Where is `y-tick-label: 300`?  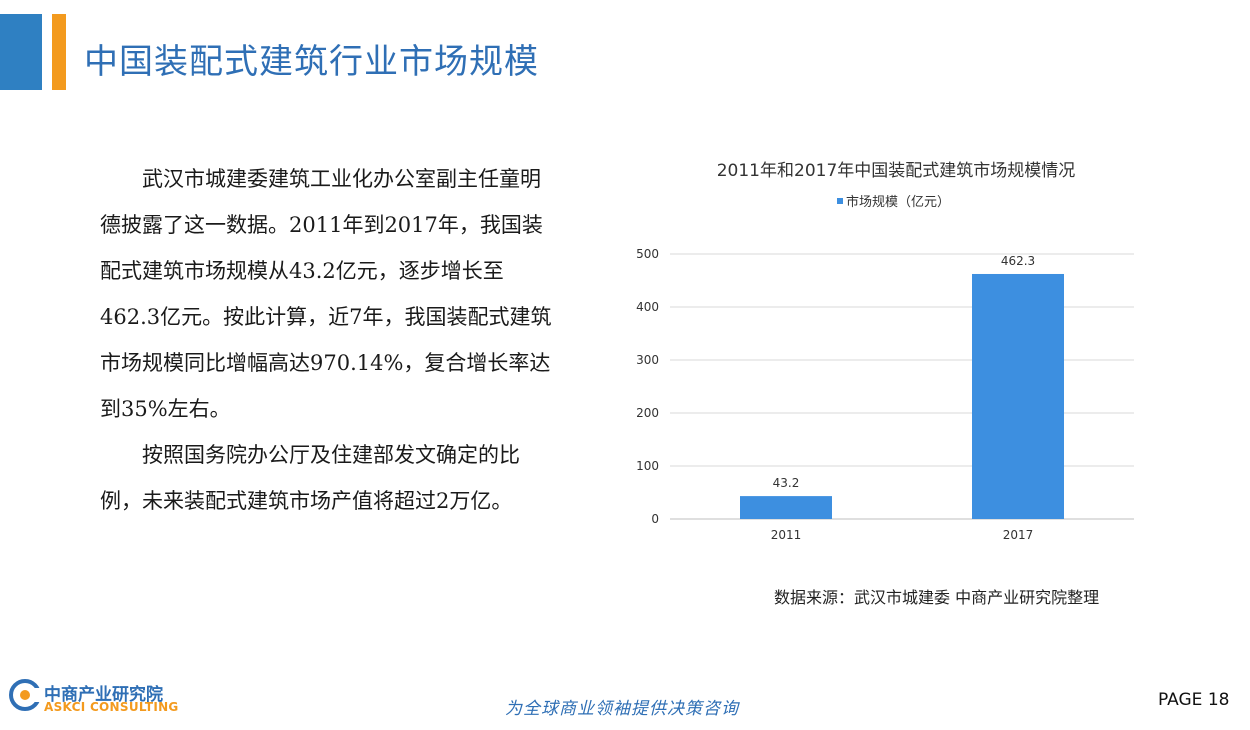 y-tick-label: 300 is located at coordinates (647, 360).